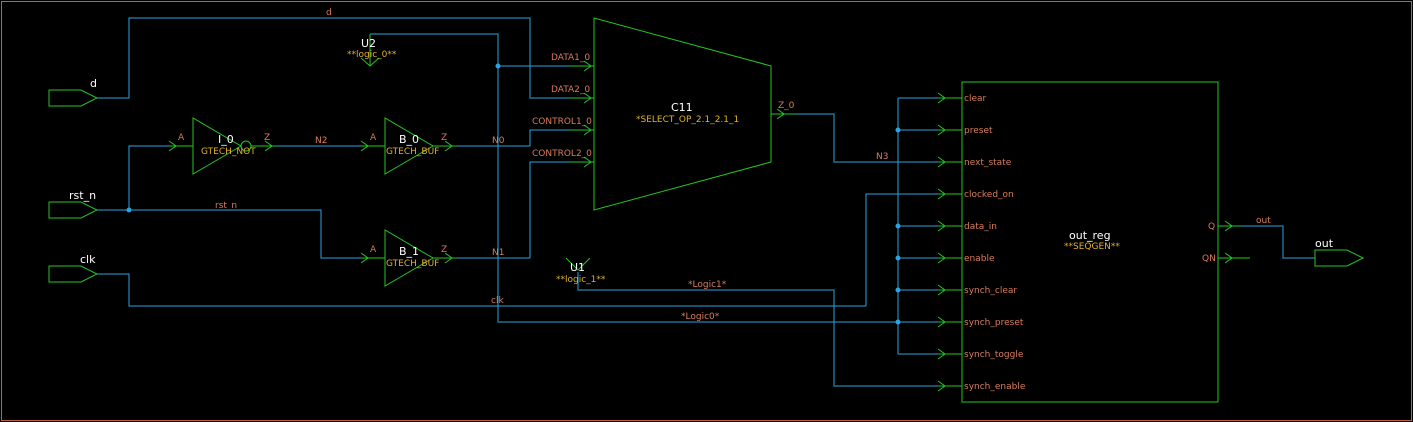 The image size is (1413, 422). What do you see at coordinates (373, 250) in the screenshot?
I see `b1-pin-a: A` at bounding box center [373, 250].